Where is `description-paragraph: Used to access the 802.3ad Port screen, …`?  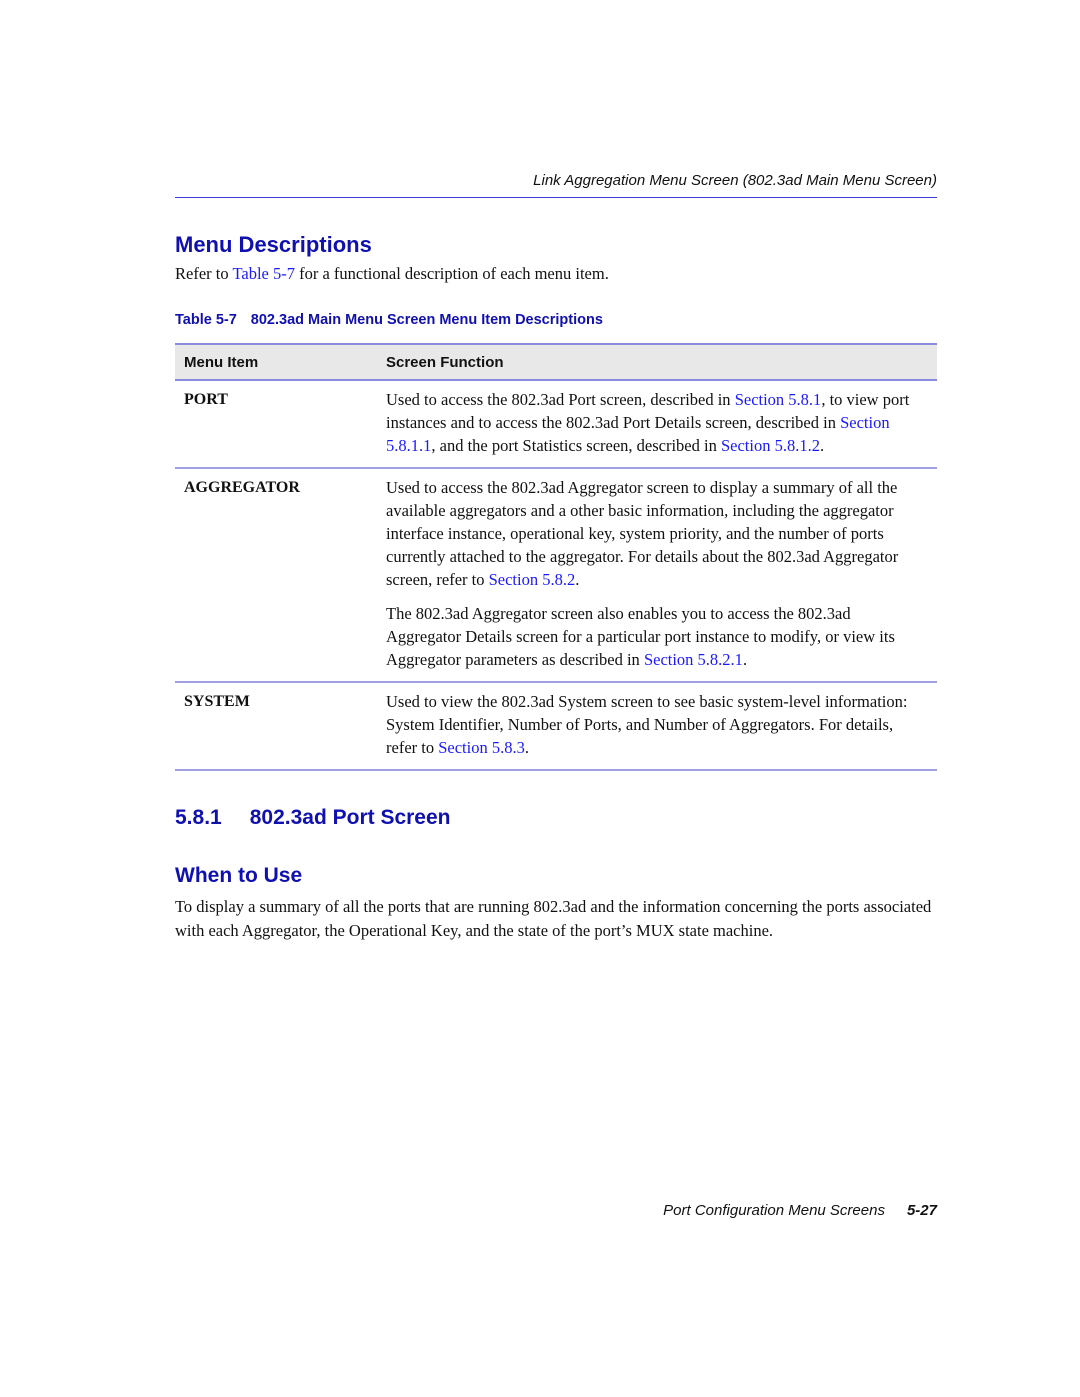
description-paragraph: Used to access the 802.3ad Port screen, … is located at coordinates (656, 422).